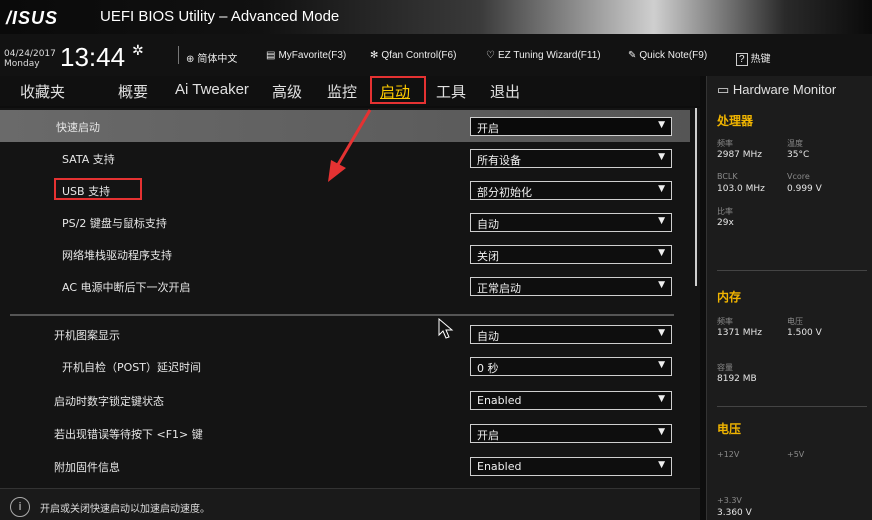  What do you see at coordinates (804, 189) in the screenshot?
I see `vcore-value: 0.999 V` at bounding box center [804, 189].